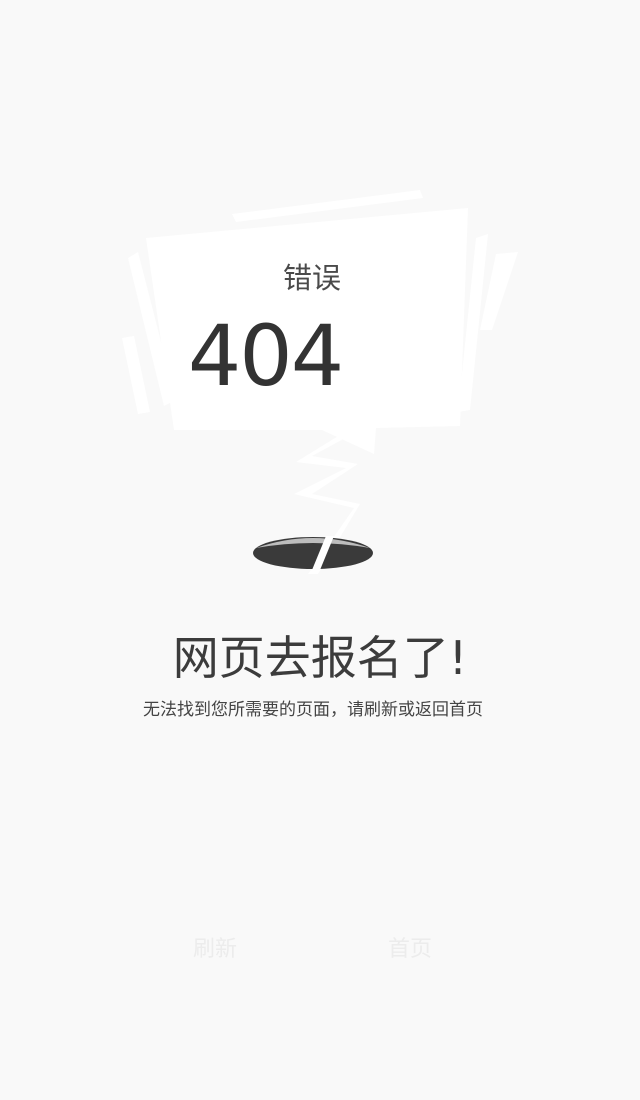  I want to click on home-button: 首页, so click(410, 950).